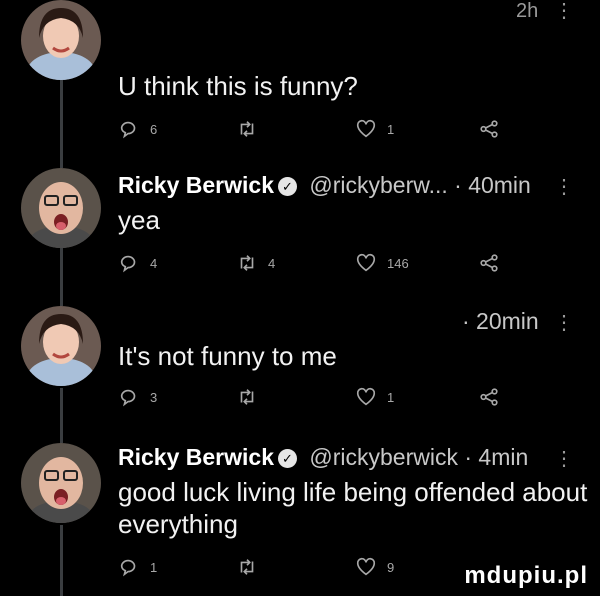 The width and height of the screenshot is (600, 596). What do you see at coordinates (383, 457) in the screenshot?
I see `author-handle: @rickyberwick` at bounding box center [383, 457].